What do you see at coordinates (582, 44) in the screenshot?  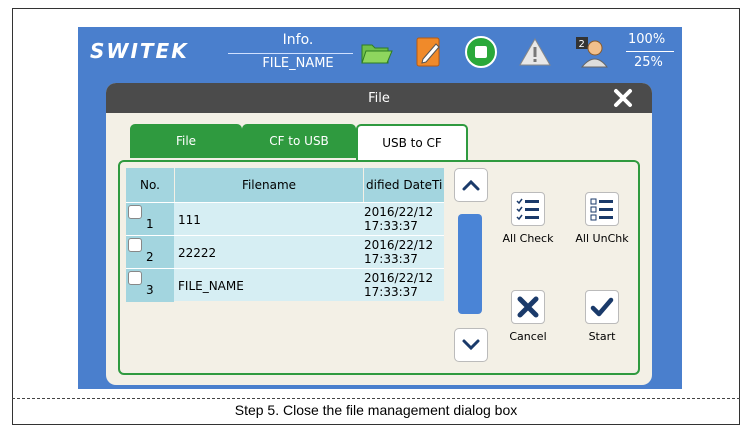 I see `svg-text: 2` at bounding box center [582, 44].